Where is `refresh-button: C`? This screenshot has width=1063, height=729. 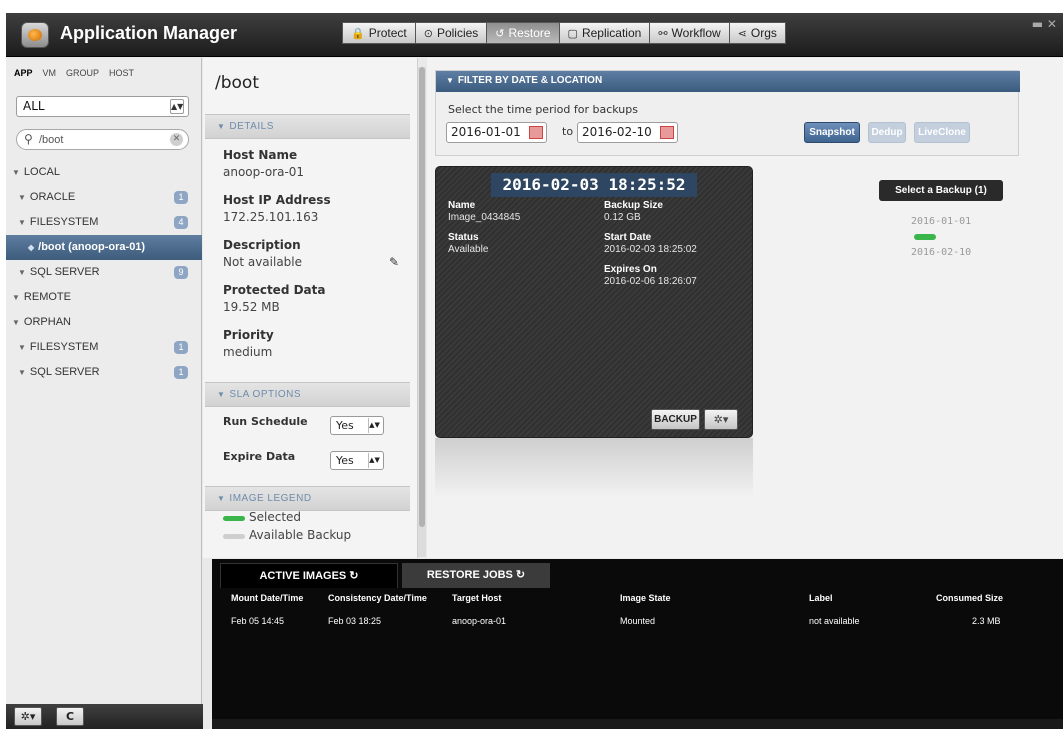
refresh-button: C is located at coordinates (70, 716).